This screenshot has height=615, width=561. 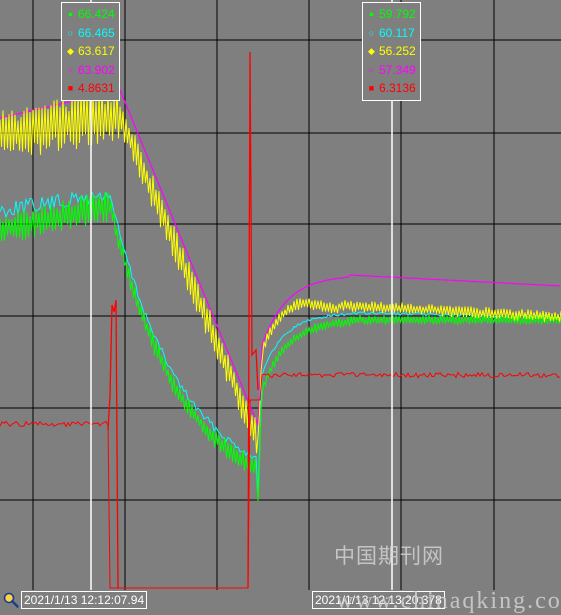 I want to click on zoom-icon, so click(x=11, y=600).